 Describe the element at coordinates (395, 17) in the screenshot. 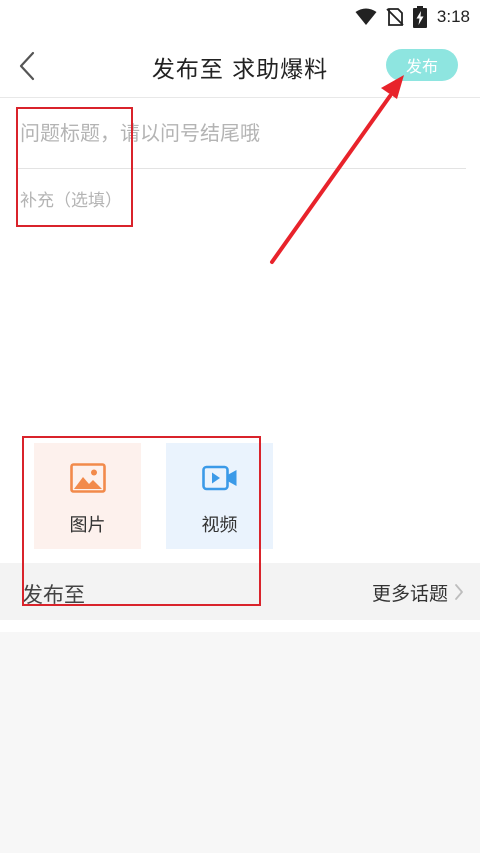

I see `no-sim-icon` at that location.